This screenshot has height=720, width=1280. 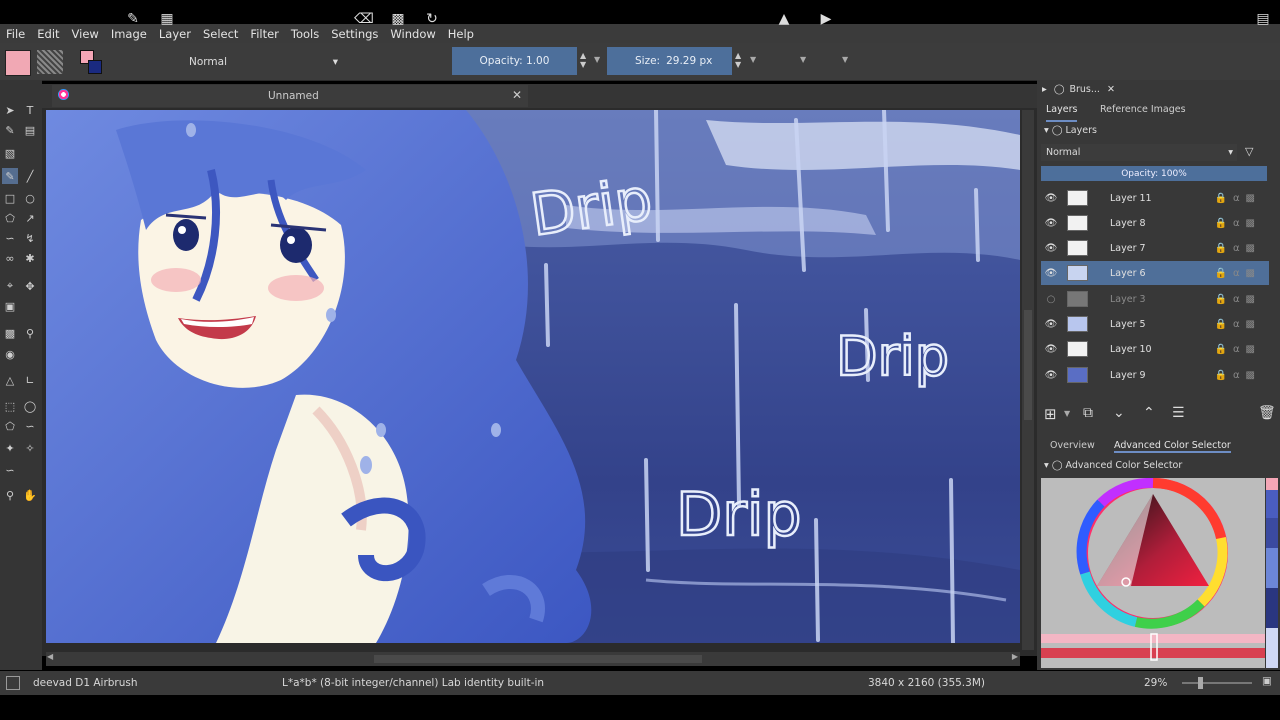 I want to click on alpha-lock-icon: ▩, so click(x=398, y=19).